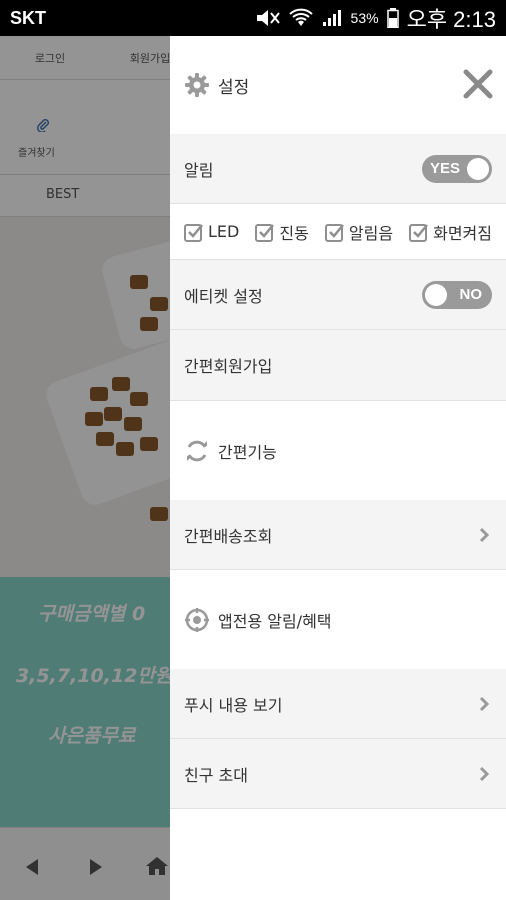  Describe the element at coordinates (247, 452) in the screenshot. I see `simple-function-title: 간편기능` at that location.